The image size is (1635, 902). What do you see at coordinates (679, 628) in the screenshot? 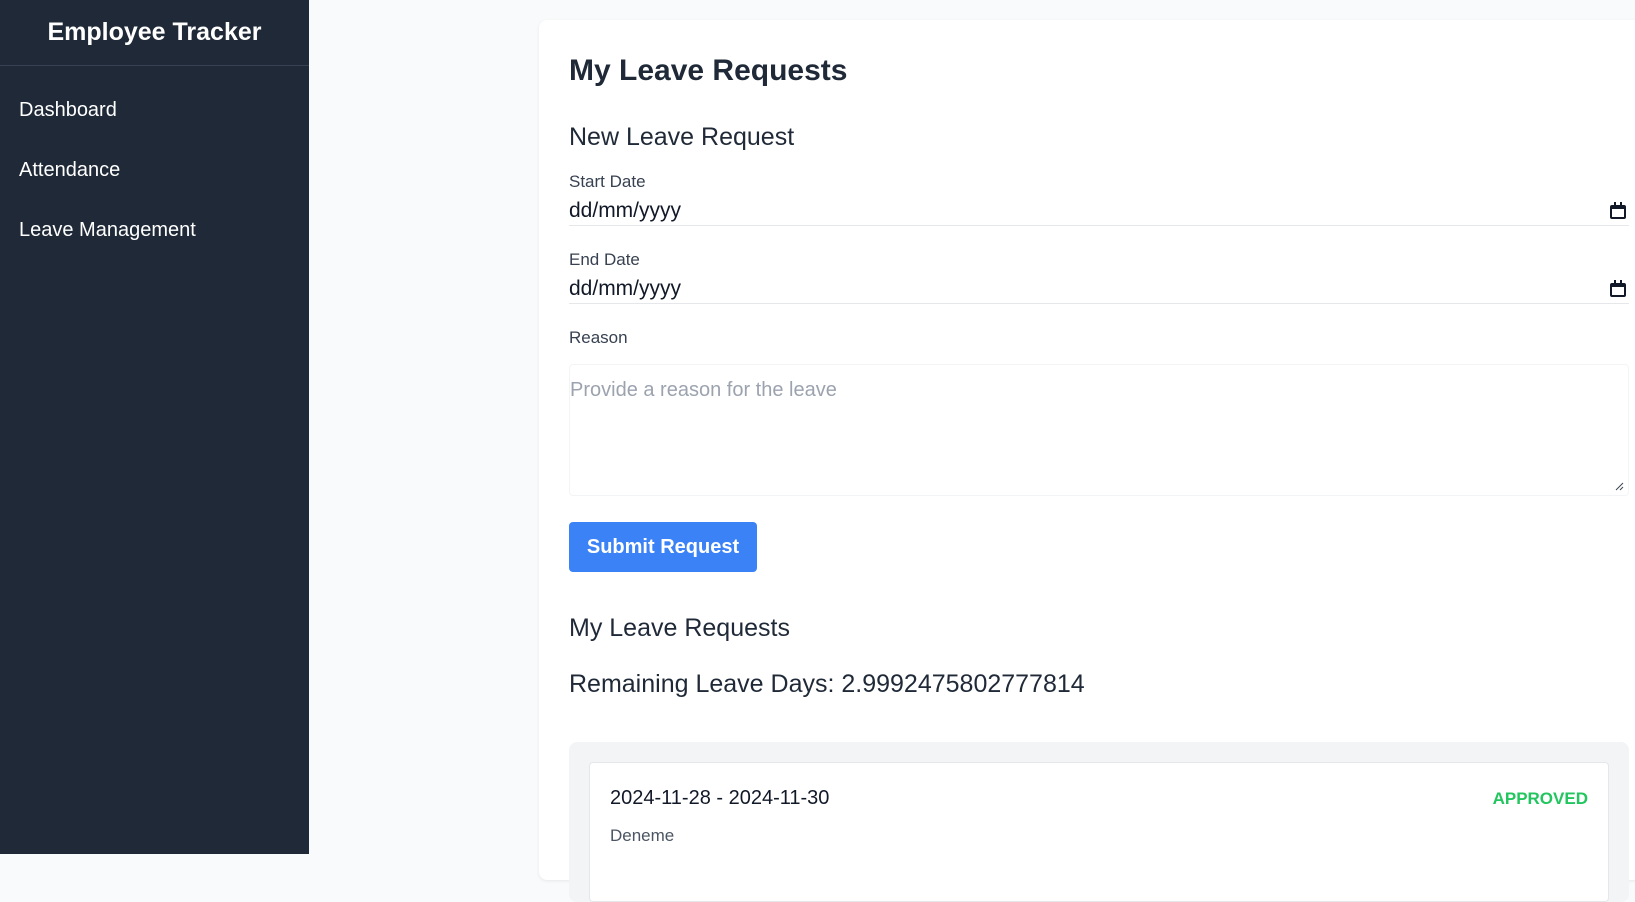
I see `my-leave-requests-title: My Leave Requests` at bounding box center [679, 628].